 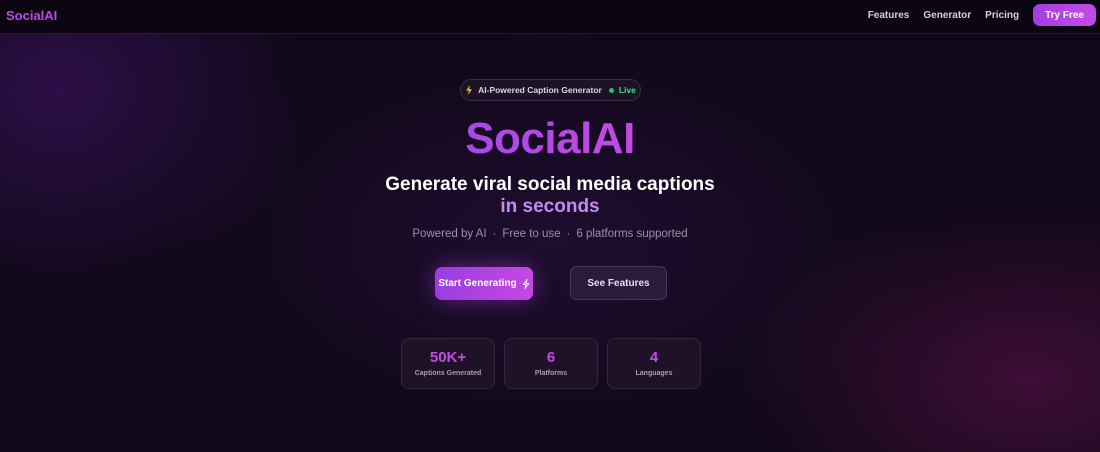 What do you see at coordinates (1002, 15) in the screenshot?
I see `nav-link-pricing: Pricing` at bounding box center [1002, 15].